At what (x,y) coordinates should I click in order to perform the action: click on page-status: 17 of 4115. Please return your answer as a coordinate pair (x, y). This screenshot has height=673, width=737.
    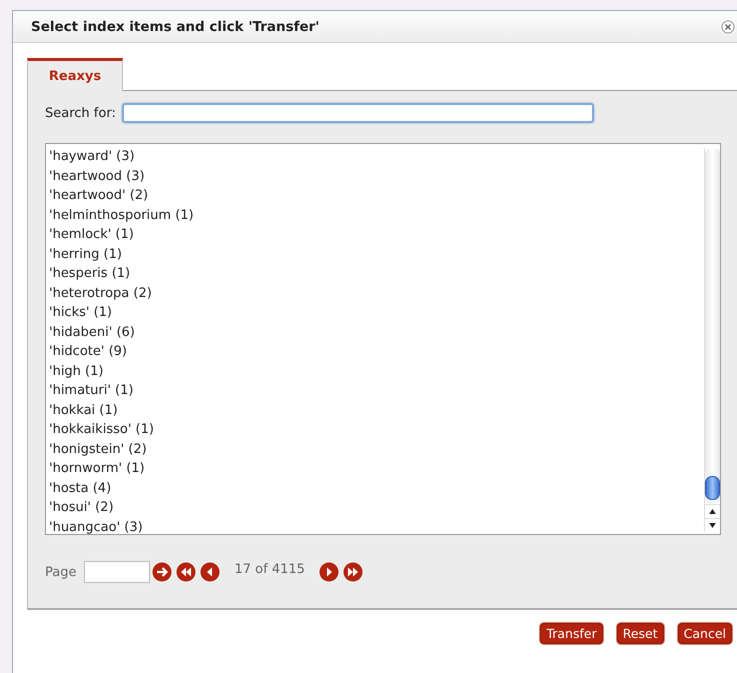
    Looking at the image, I should click on (269, 569).